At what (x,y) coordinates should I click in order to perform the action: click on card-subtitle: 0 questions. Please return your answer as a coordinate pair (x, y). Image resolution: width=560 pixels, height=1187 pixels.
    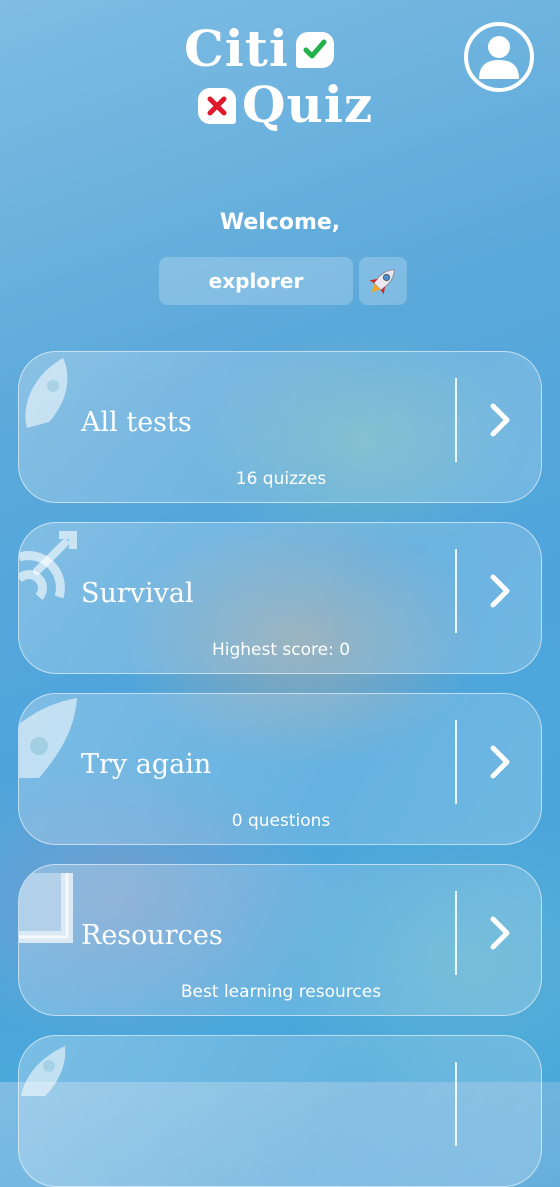
    Looking at the image, I should click on (281, 821).